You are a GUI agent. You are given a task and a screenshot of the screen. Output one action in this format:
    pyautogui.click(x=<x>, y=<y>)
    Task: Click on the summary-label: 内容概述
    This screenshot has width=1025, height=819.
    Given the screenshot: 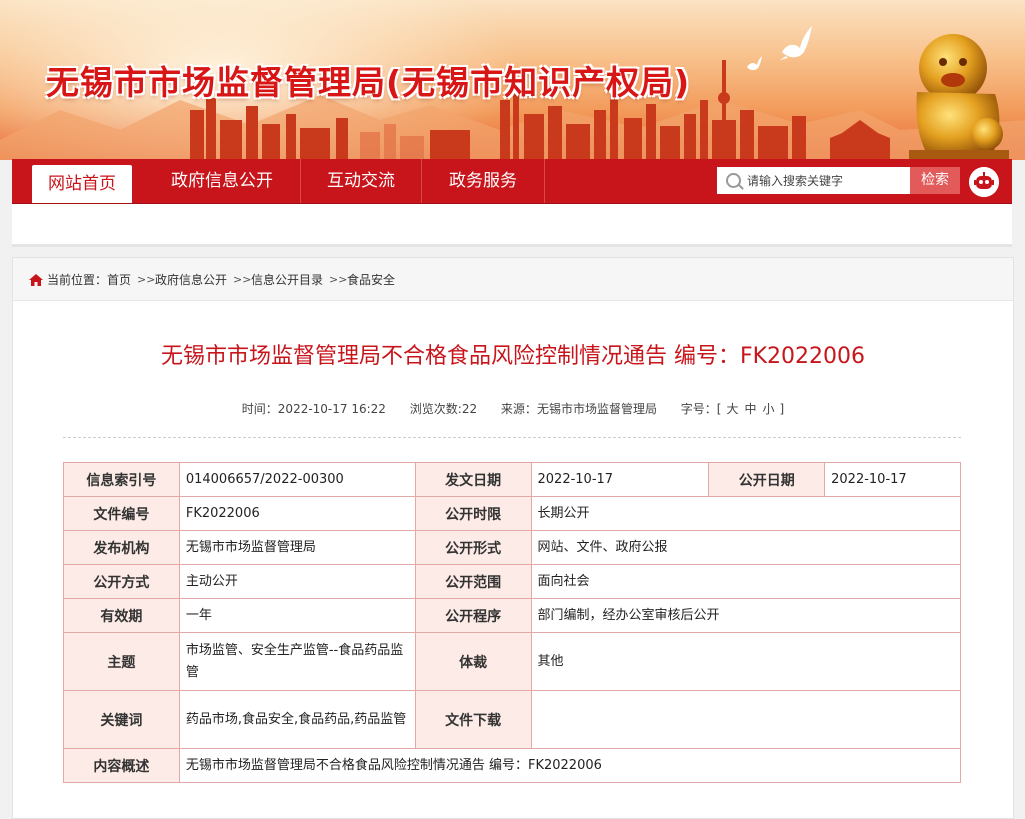 What is the action you would take?
    pyautogui.click(x=121, y=765)
    